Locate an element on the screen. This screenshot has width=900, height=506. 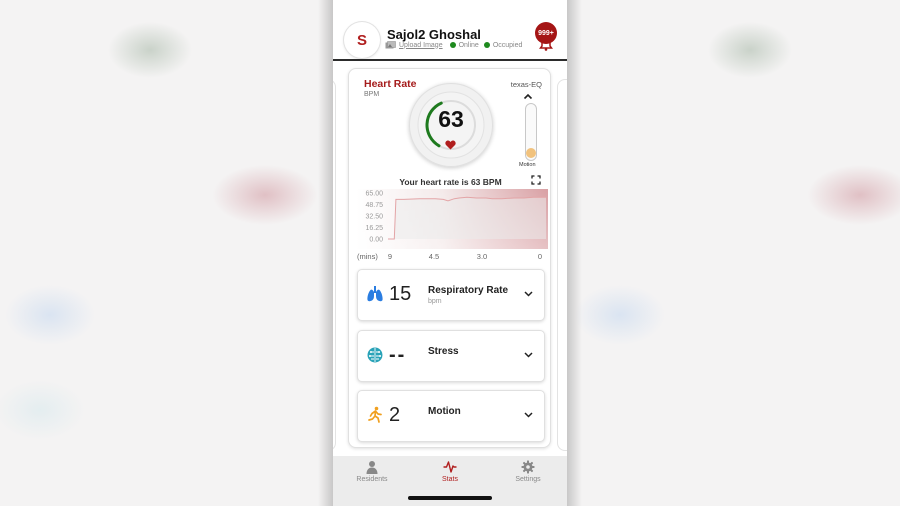
notifications-button: 999+ is located at coordinates (547, 37).